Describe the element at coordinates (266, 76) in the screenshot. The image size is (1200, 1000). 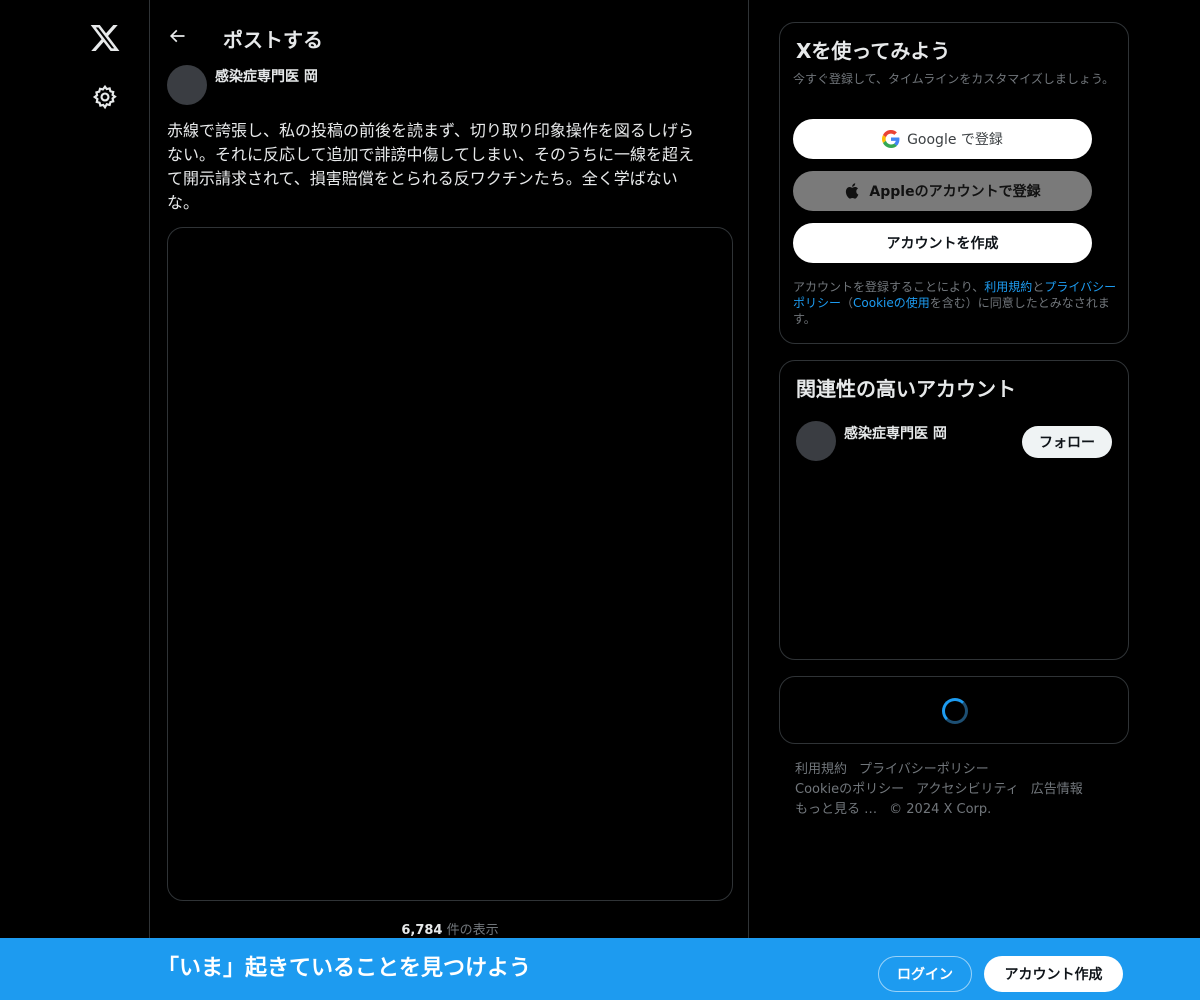
I see `author-name: 感染症専門医 岡` at that location.